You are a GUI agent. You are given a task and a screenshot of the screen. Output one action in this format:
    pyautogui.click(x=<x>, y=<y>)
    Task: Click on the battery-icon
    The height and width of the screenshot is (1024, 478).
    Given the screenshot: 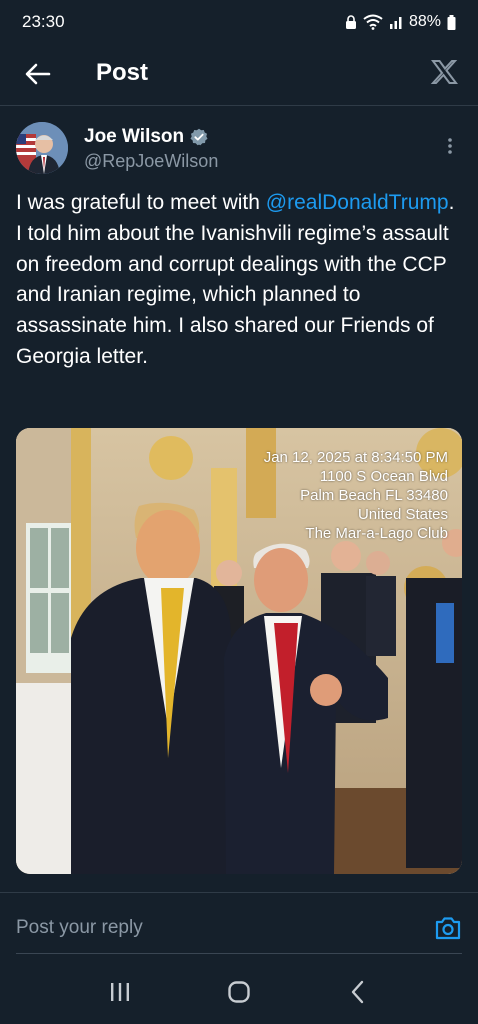 What is the action you would take?
    pyautogui.click(x=451, y=22)
    